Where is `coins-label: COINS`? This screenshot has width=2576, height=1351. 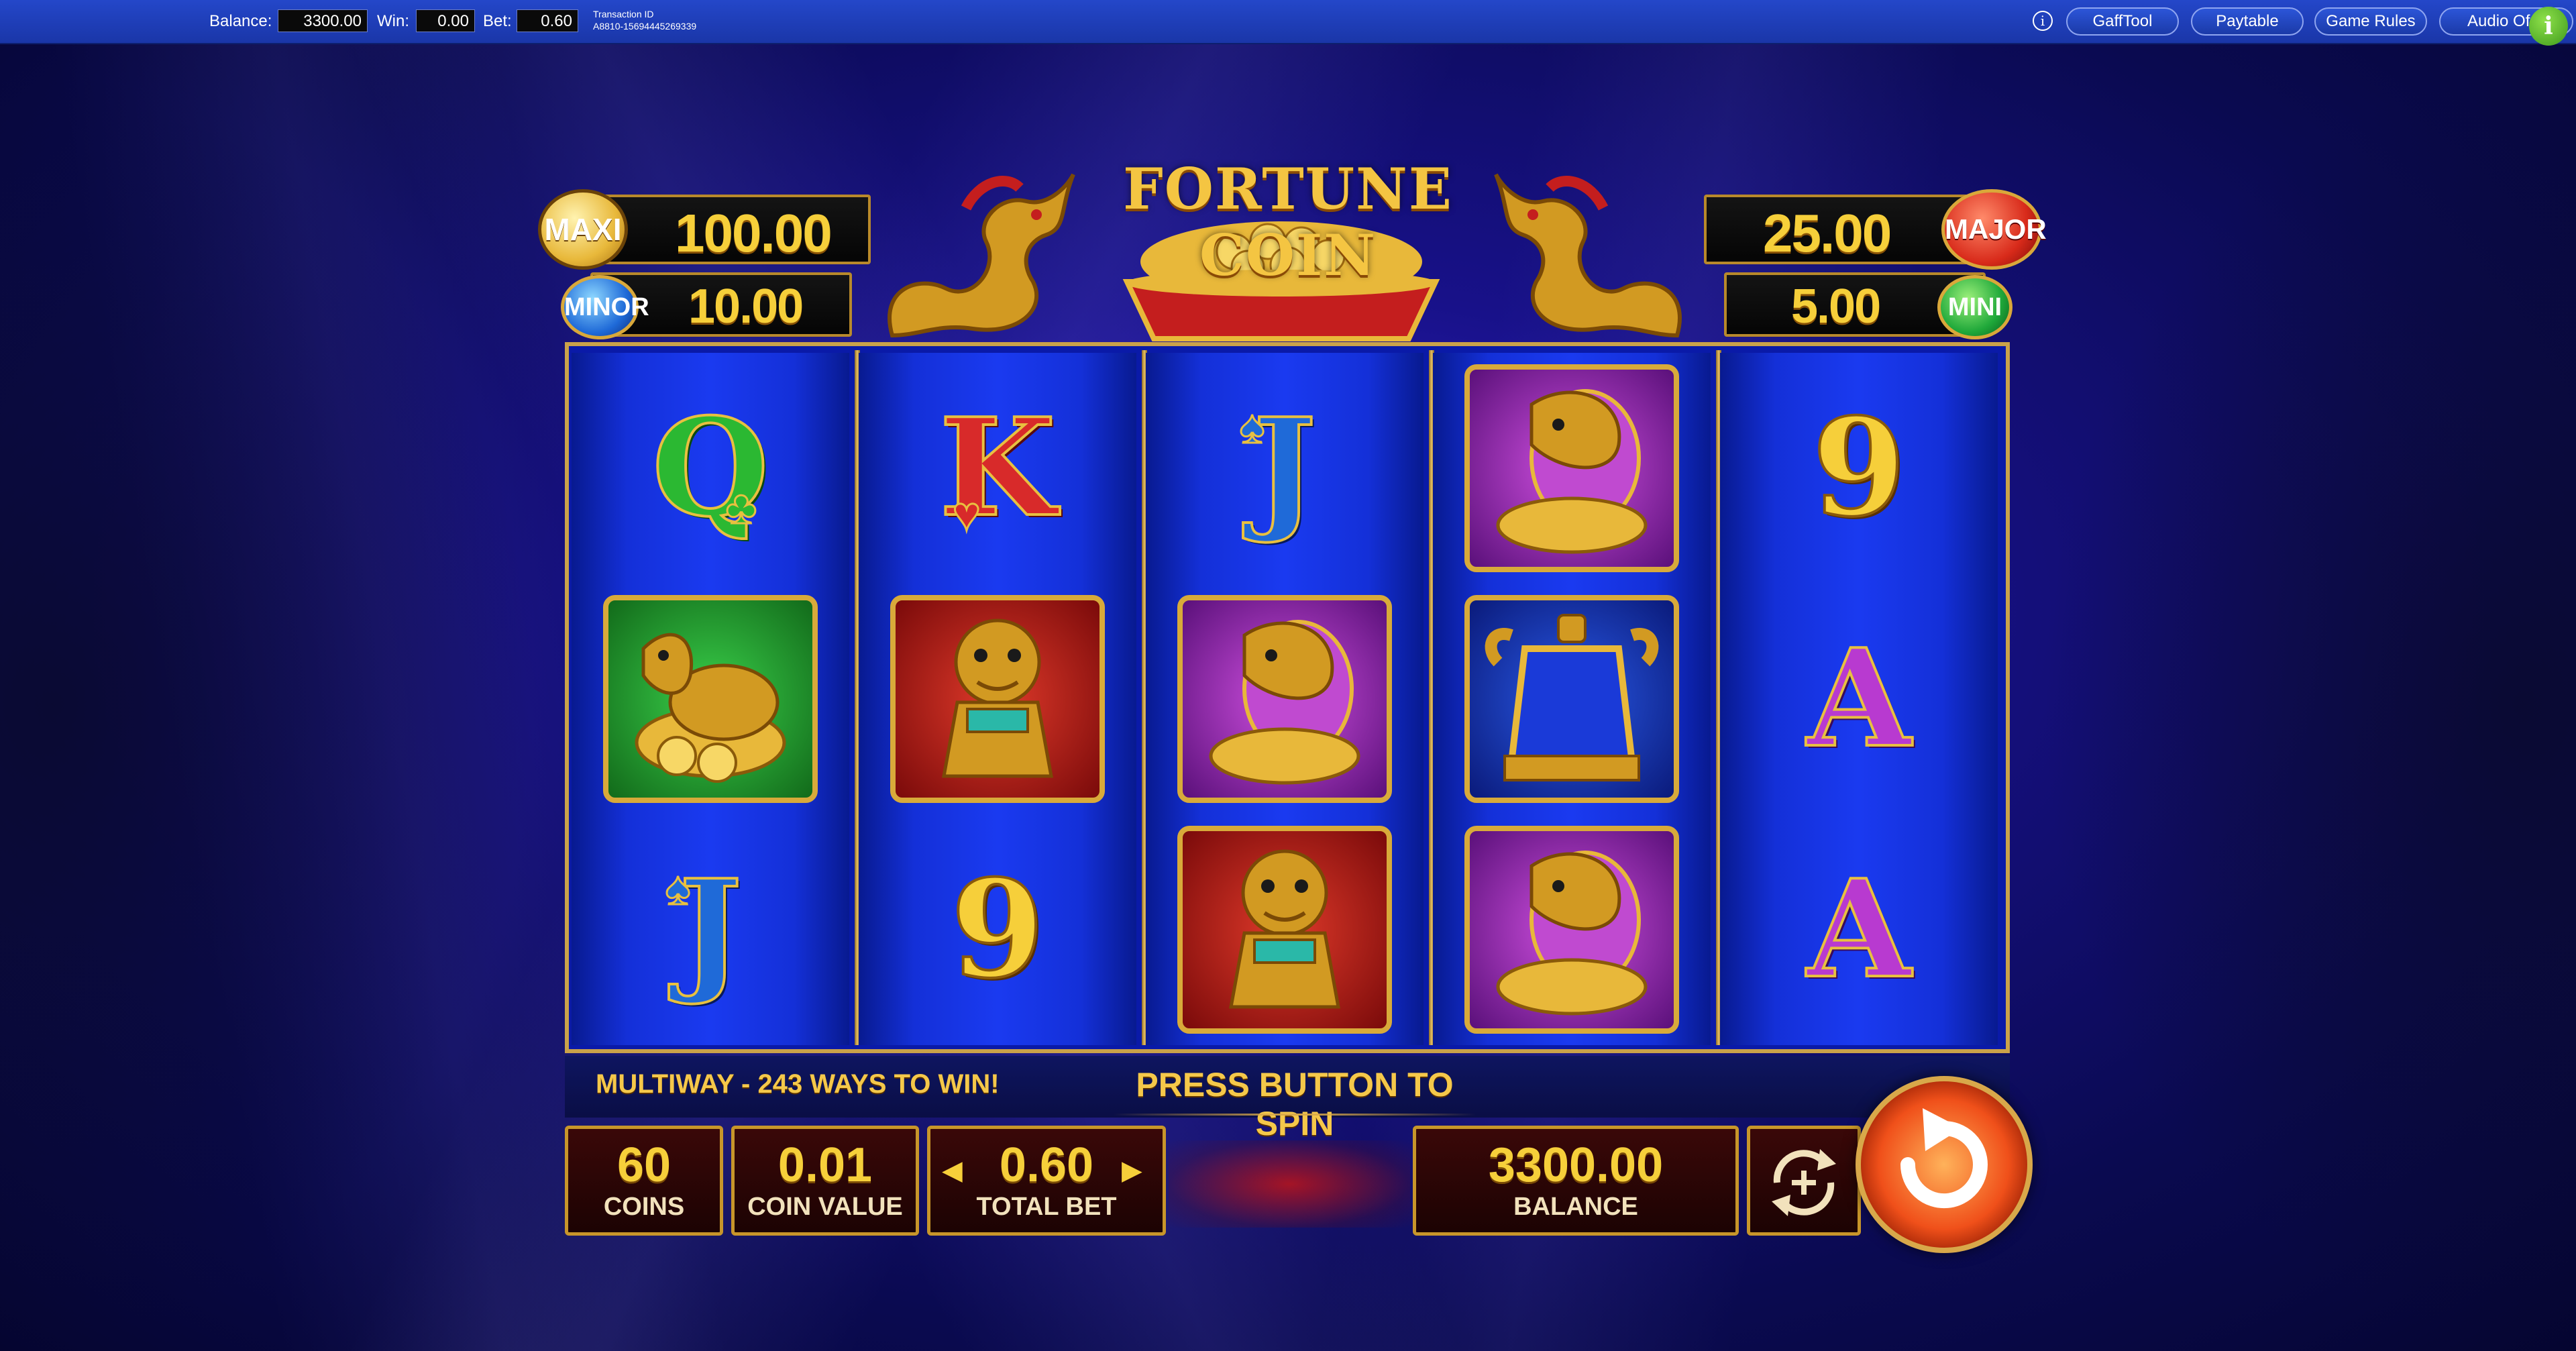 coins-label: COINS is located at coordinates (644, 1207).